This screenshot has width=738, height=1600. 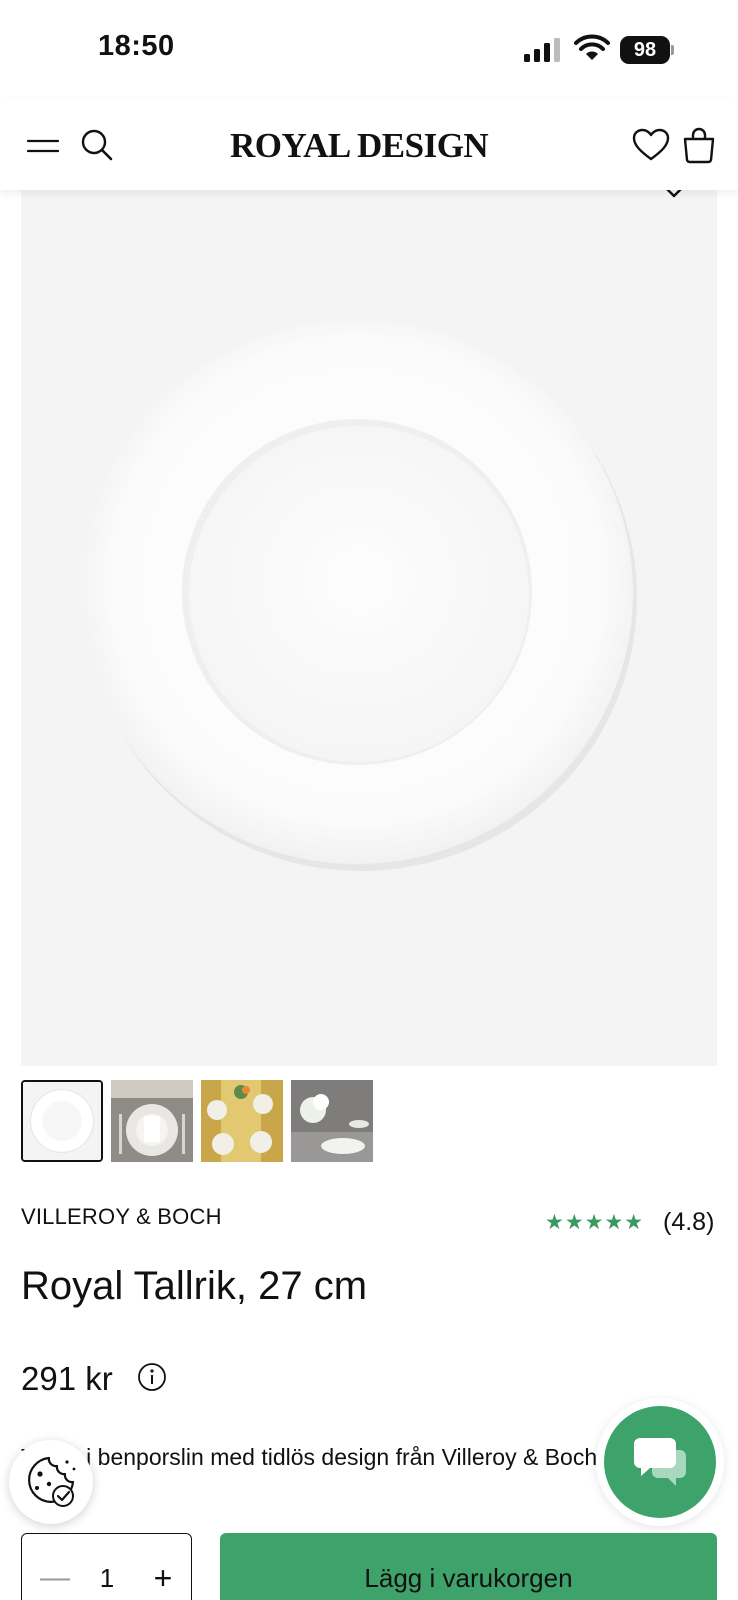 I want to click on thumbnail-table-flowers-icon, so click(x=242, y=1121).